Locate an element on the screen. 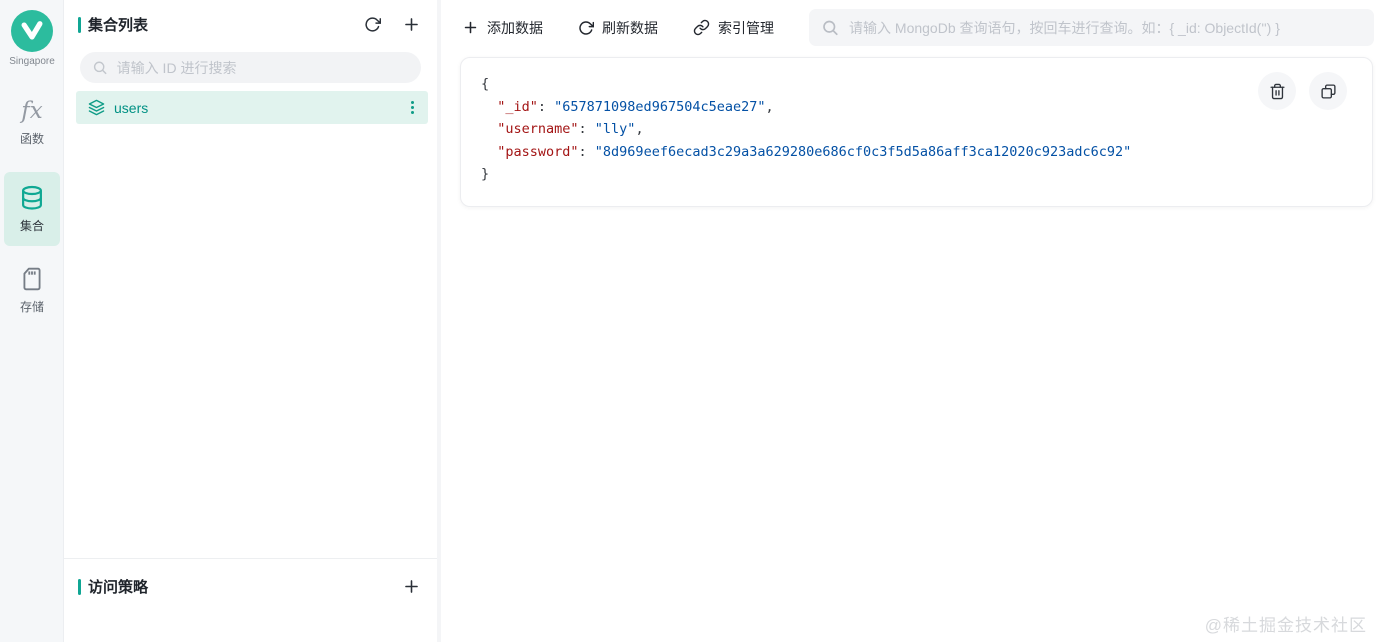  refresh-data-label: 刷新数据 is located at coordinates (630, 27).